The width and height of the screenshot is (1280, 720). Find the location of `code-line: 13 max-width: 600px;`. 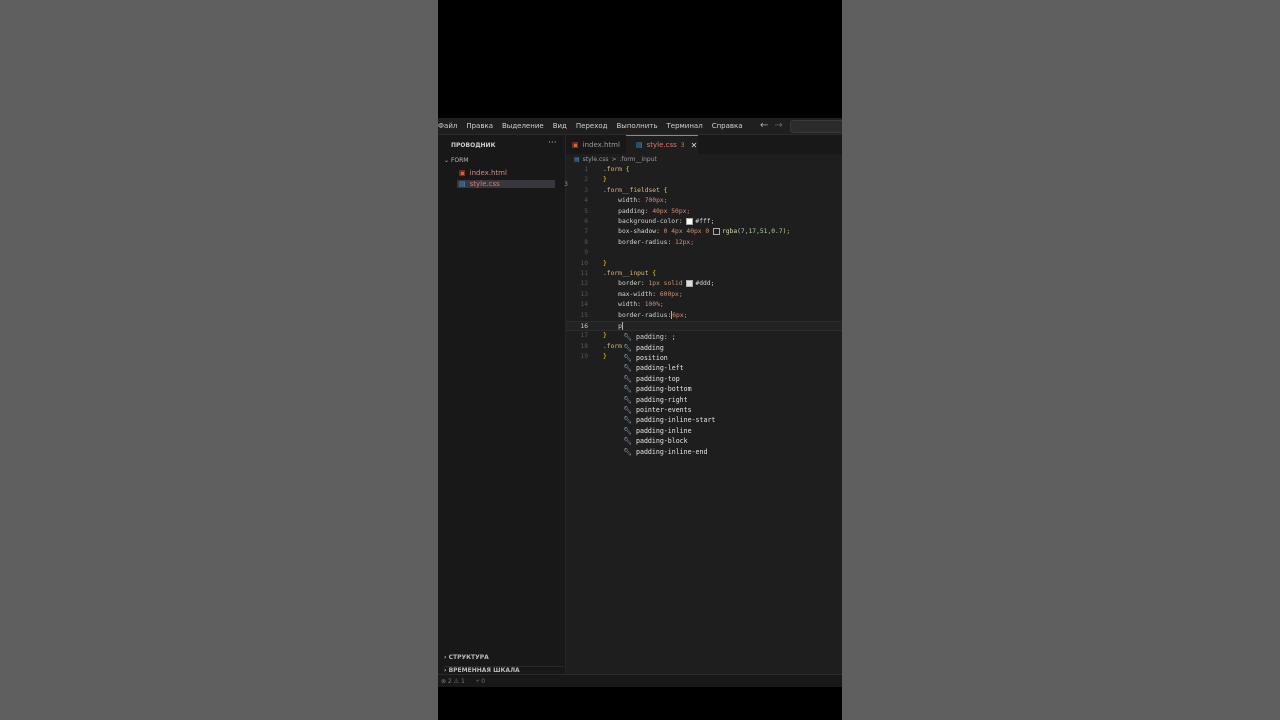

code-line: 13 max-width: 600px; is located at coordinates (704, 295).